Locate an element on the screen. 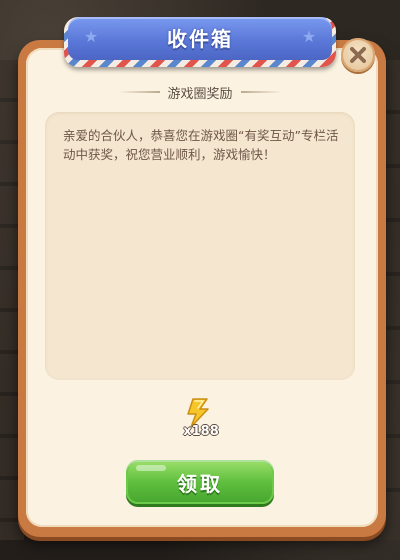 The width and height of the screenshot is (400, 560). dialog-subtitle: 游戏圈奖励 is located at coordinates (200, 94).